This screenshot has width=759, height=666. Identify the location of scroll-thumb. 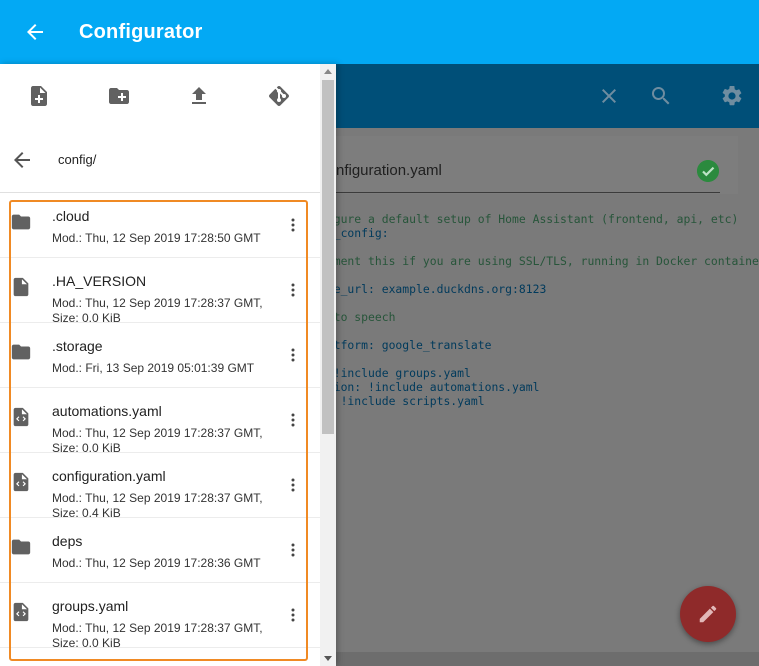
(328, 257).